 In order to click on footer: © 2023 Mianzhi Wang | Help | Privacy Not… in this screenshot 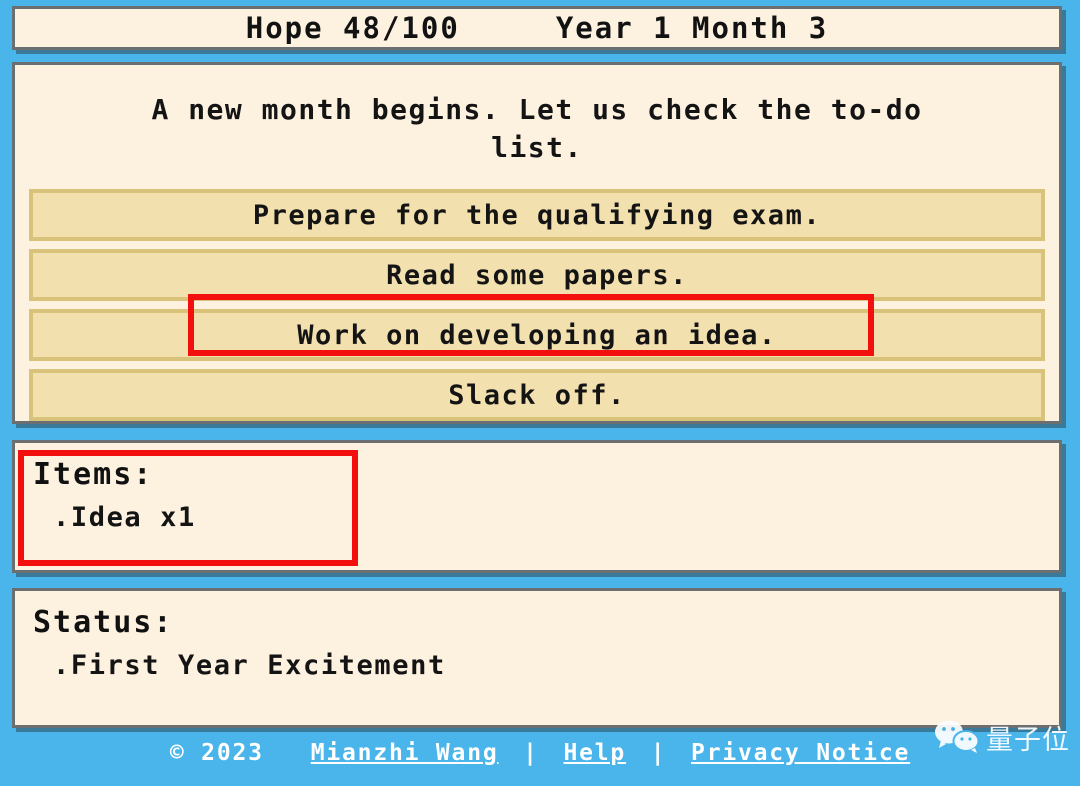, I will do `click(540, 753)`.